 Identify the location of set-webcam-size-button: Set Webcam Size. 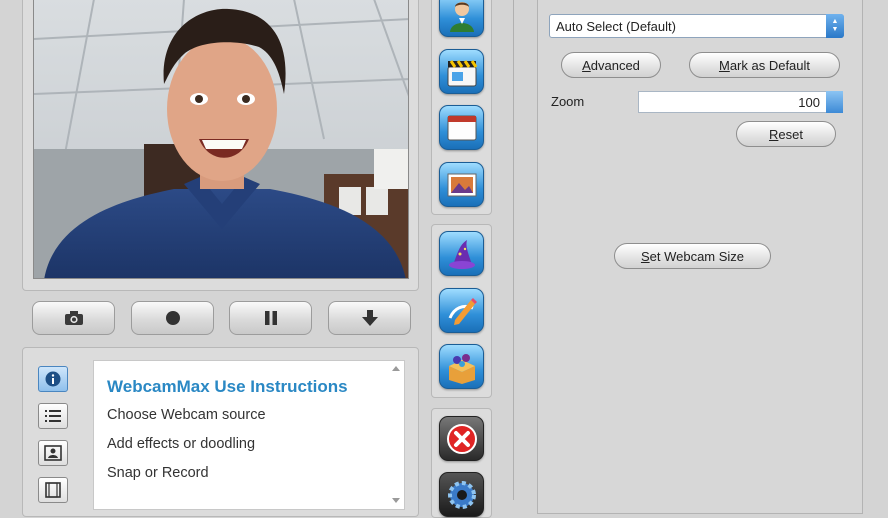
(692, 256).